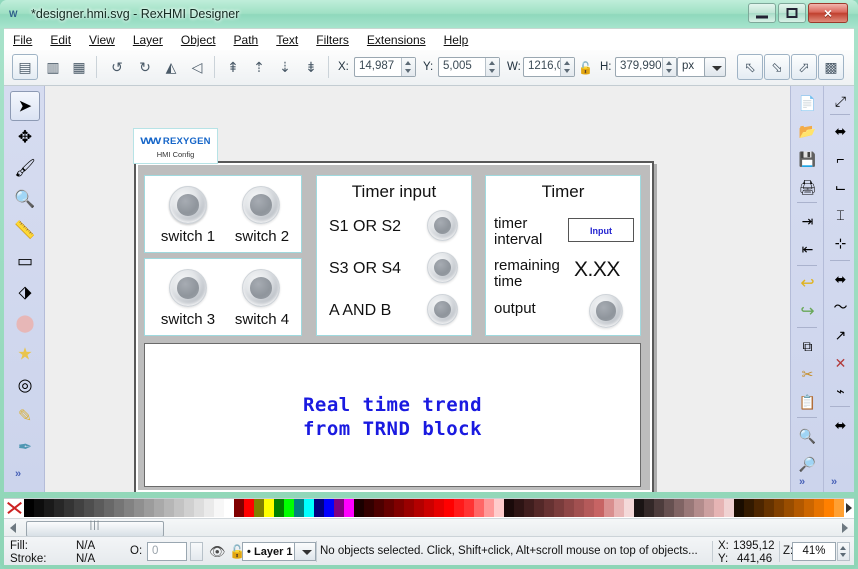 The image size is (858, 569). I want to click on y-field: 5,005, so click(469, 67).